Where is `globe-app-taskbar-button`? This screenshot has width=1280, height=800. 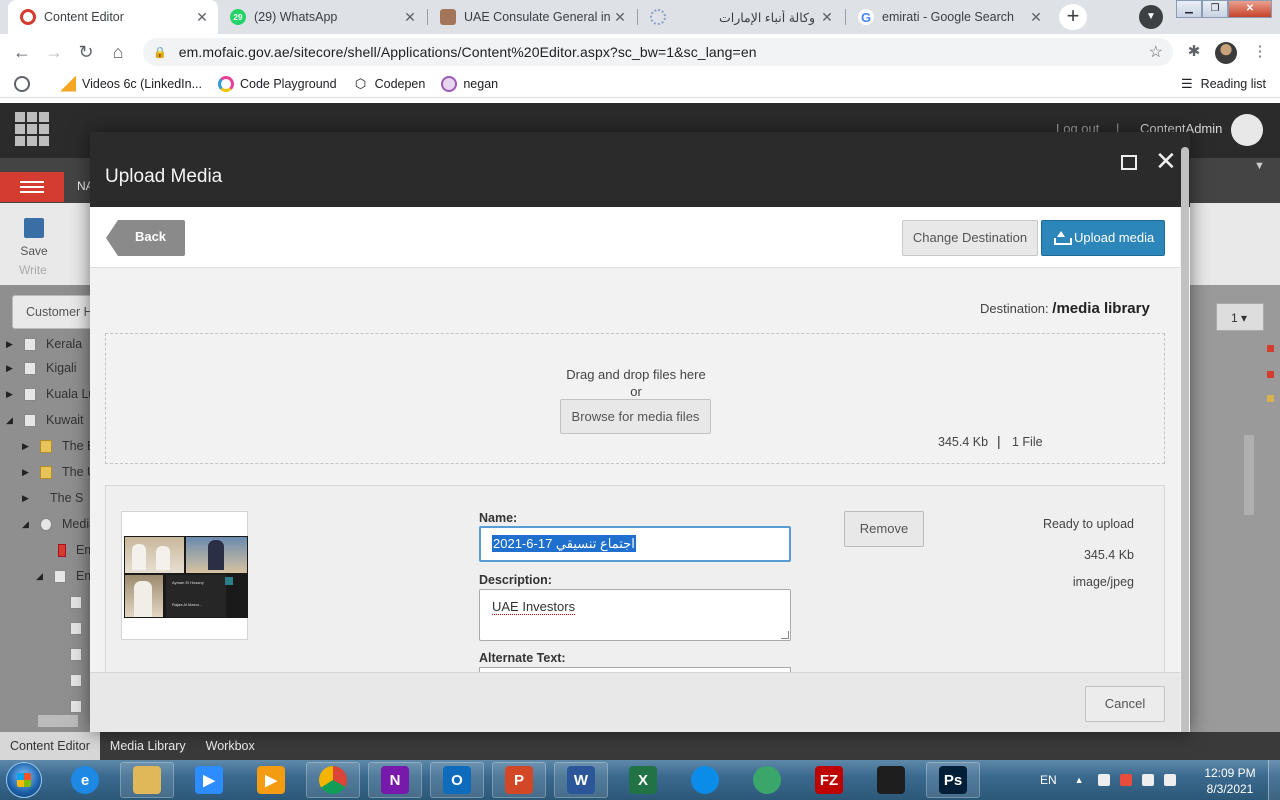 globe-app-taskbar-button is located at coordinates (767, 780).